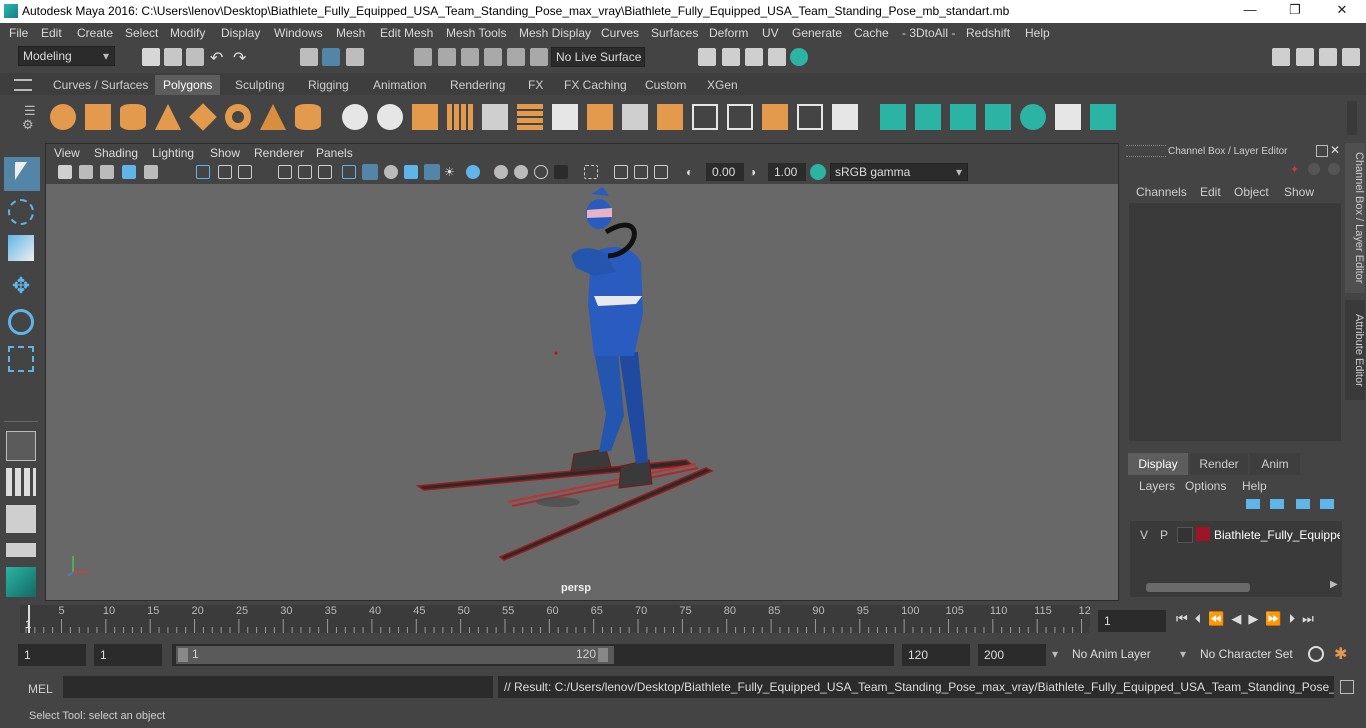  What do you see at coordinates (28, 125) in the screenshot?
I see `shelf-gear-icon: ⚙` at bounding box center [28, 125].